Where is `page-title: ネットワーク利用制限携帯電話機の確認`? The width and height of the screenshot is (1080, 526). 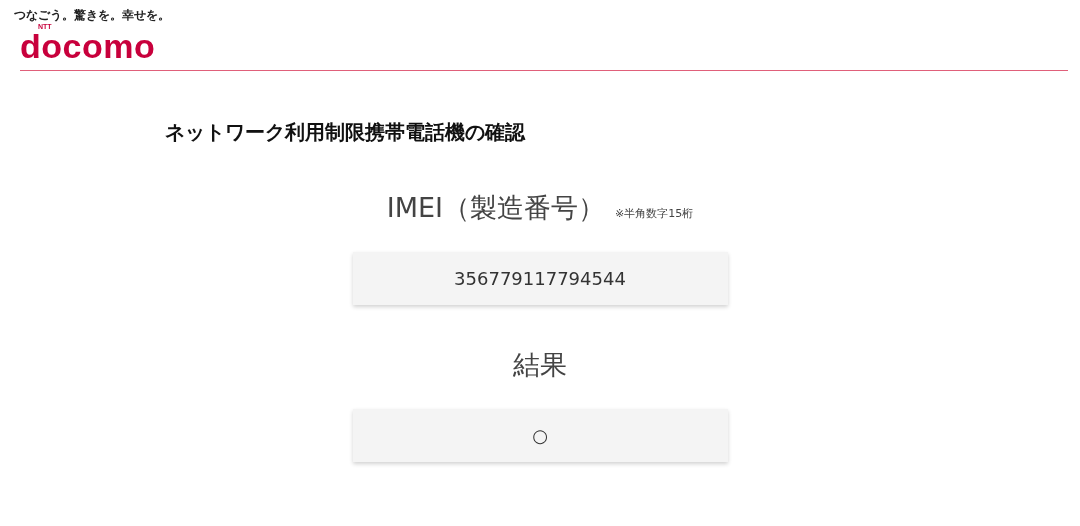
page-title: ネットワーク利用制限携帯電話機の確認 is located at coordinates (345, 132).